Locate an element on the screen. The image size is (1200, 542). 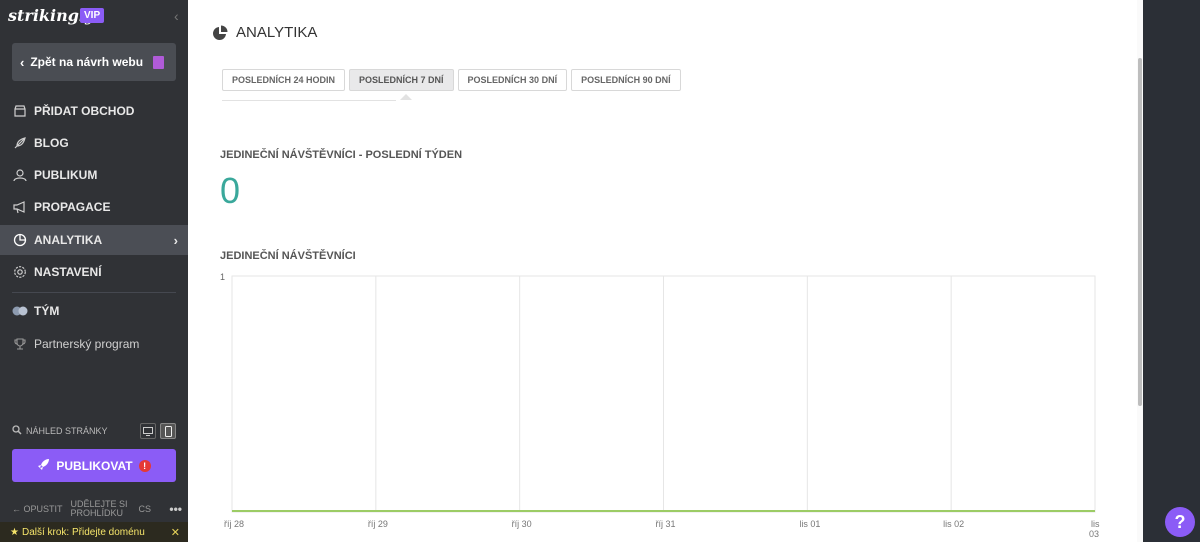
trophy-icon is located at coordinates (20, 344).